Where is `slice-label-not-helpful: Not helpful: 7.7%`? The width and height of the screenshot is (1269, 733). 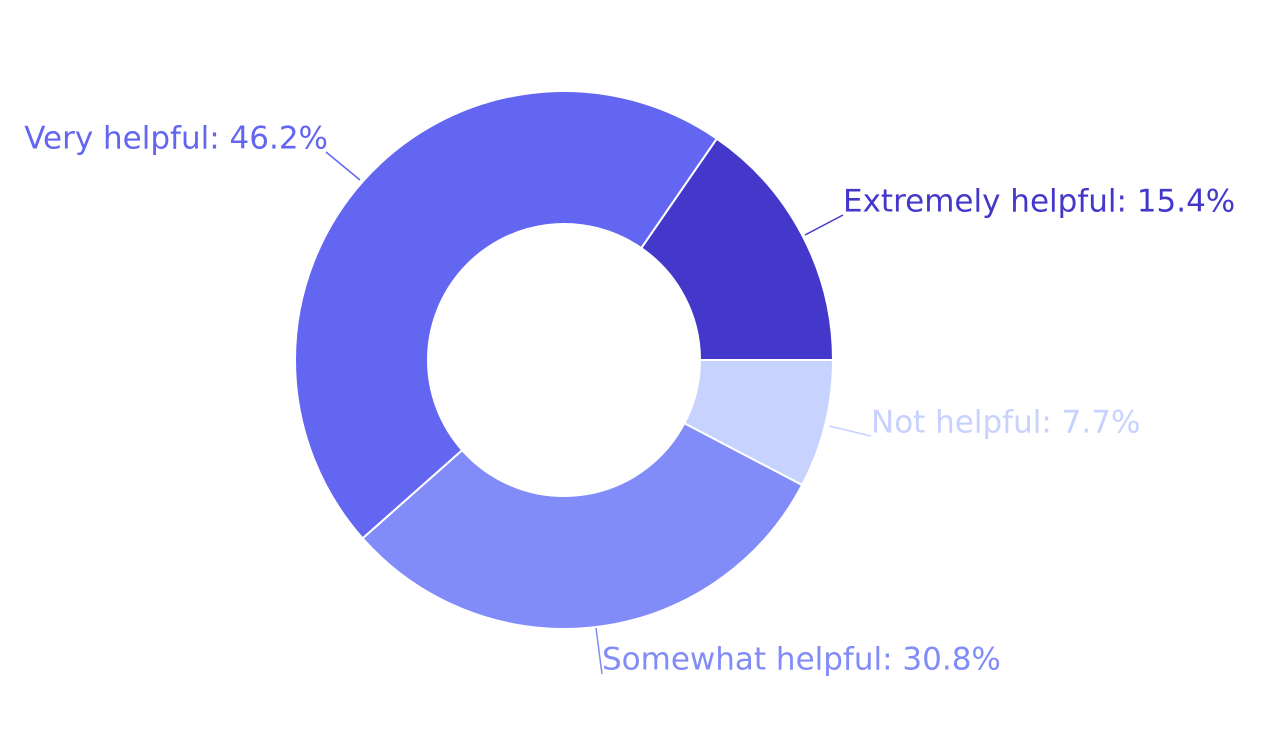 slice-label-not-helpful: Not helpful: 7.7% is located at coordinates (1005, 423).